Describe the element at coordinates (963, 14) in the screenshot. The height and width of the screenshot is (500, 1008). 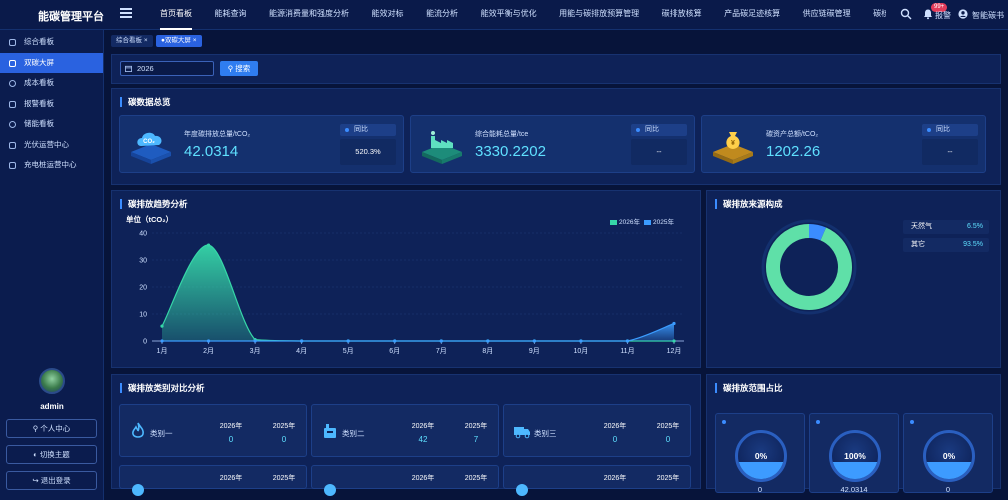
I see `user-avatar-icon` at that location.